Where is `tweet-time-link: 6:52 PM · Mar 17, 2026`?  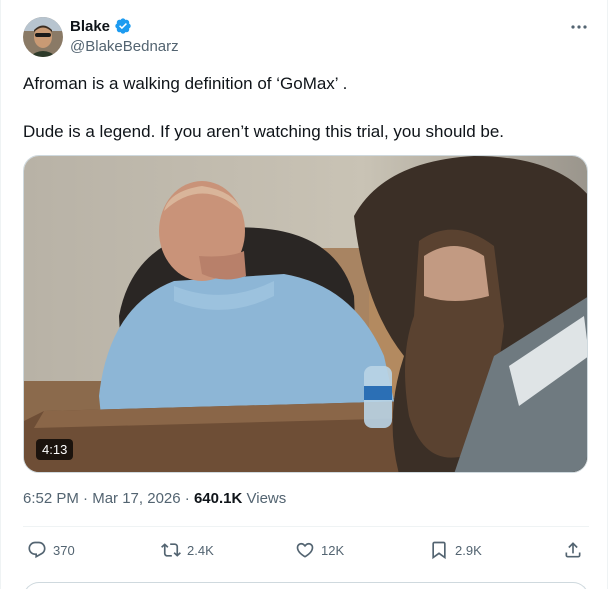
tweet-time-link: 6:52 PM · Mar 17, 2026 is located at coordinates (102, 498).